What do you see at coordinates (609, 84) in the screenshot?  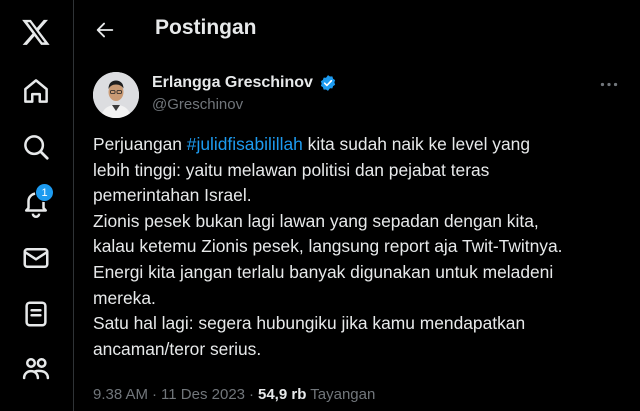 I see `more-options-icon` at bounding box center [609, 84].